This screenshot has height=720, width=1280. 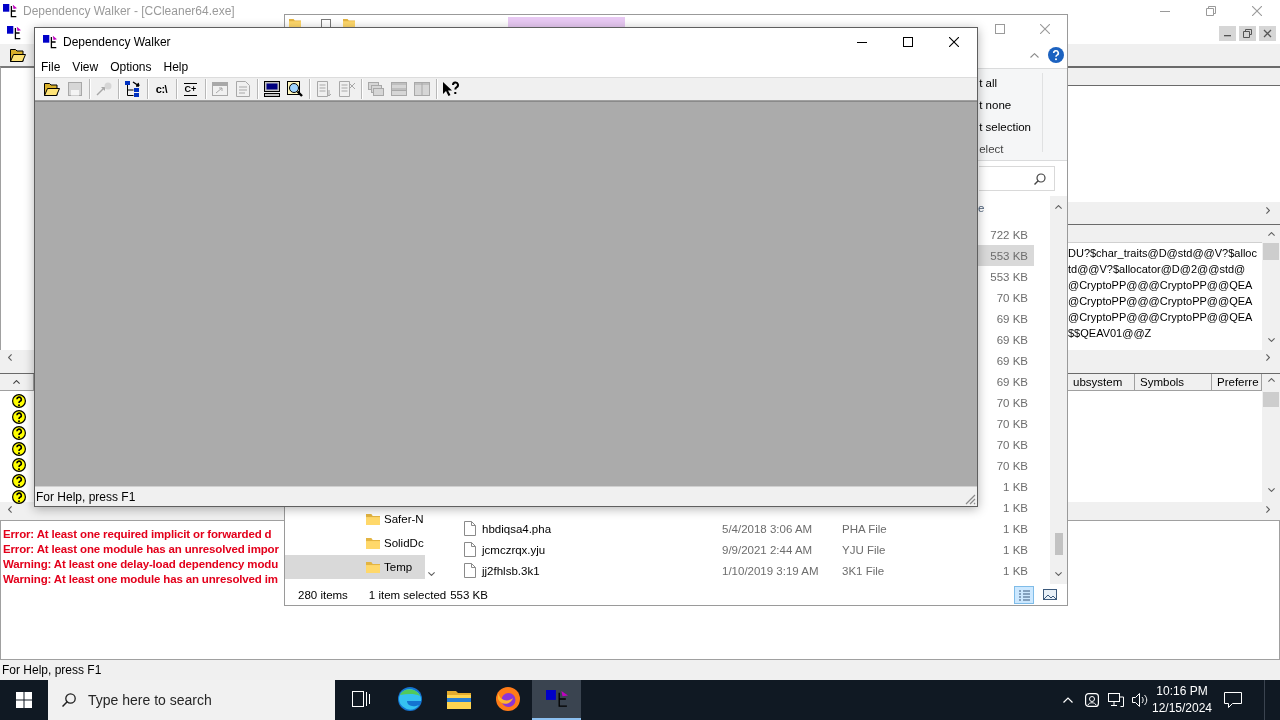 What do you see at coordinates (409, 699) in the screenshot?
I see `browser-icon` at bounding box center [409, 699].